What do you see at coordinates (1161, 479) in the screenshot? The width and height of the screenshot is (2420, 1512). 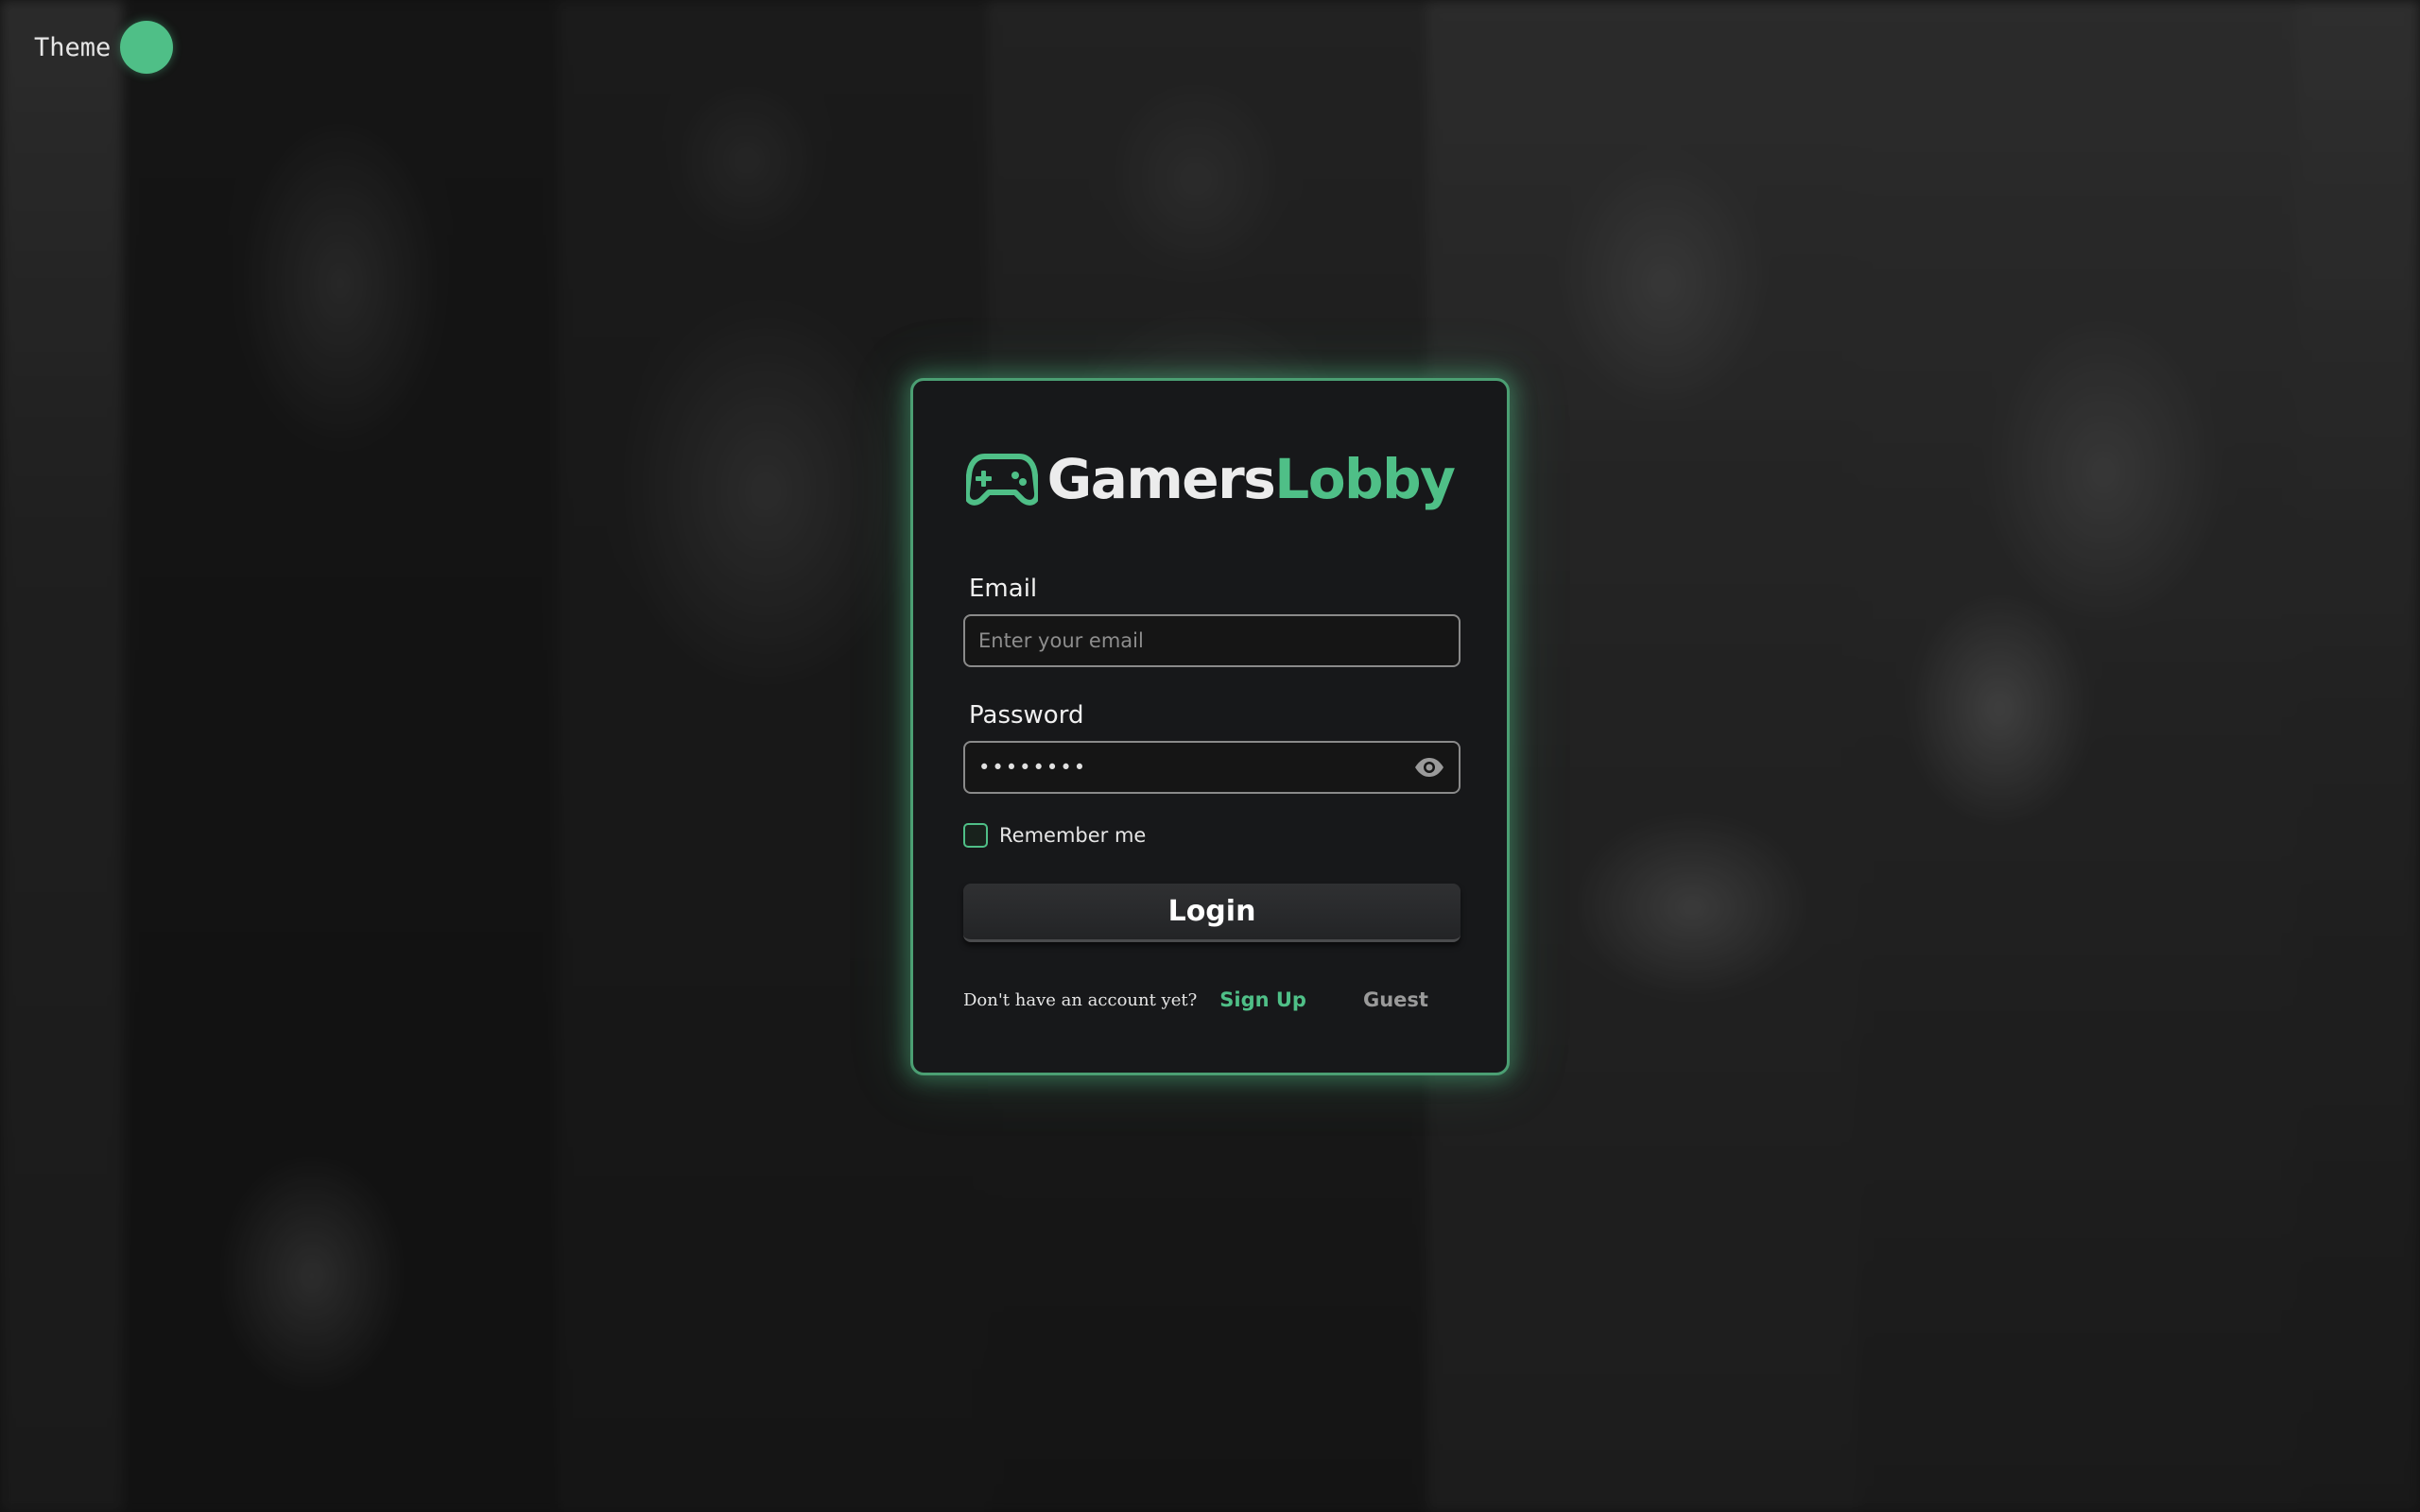 I see `app-name-part1: Gamers` at bounding box center [1161, 479].